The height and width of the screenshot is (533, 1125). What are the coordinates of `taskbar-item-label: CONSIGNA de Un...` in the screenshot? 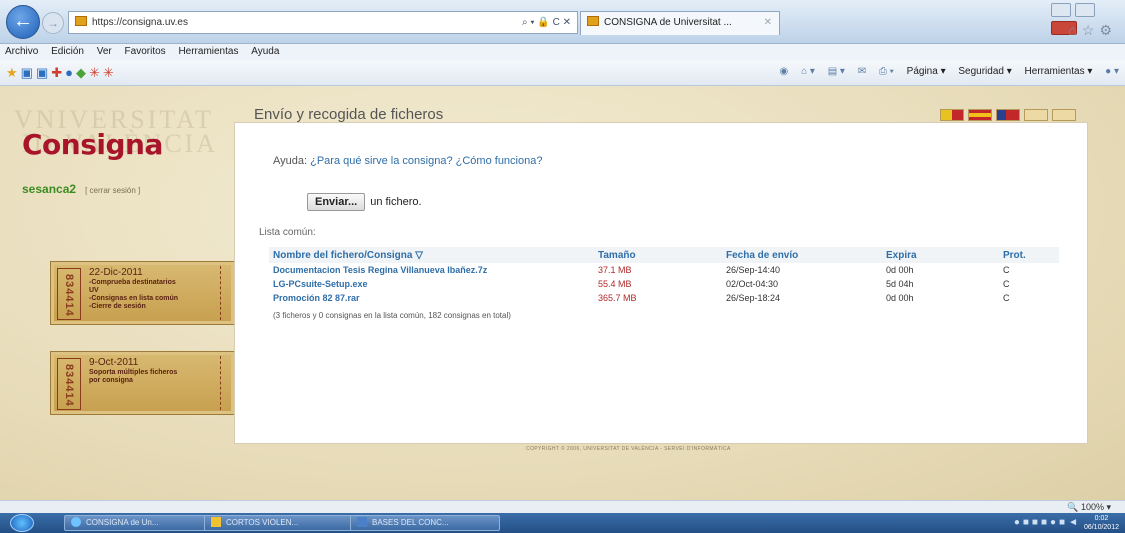 It's located at (122, 522).